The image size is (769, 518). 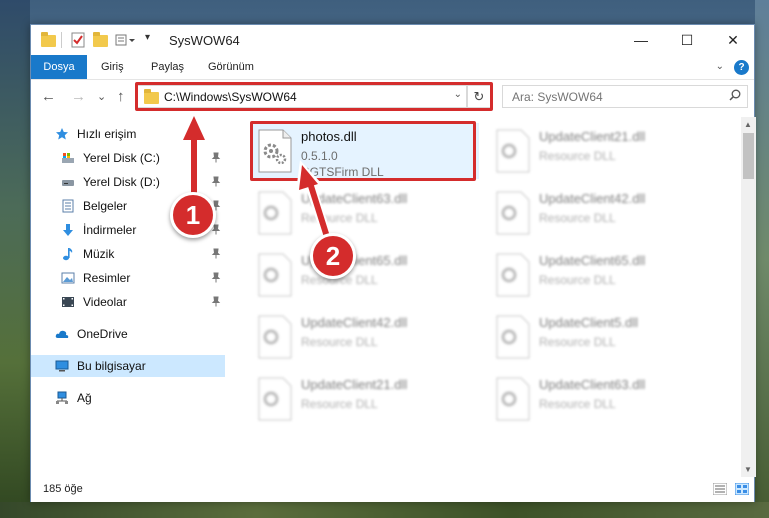 What do you see at coordinates (110, 230) in the screenshot?
I see `sidebar-item-label: İndirmeler` at bounding box center [110, 230].